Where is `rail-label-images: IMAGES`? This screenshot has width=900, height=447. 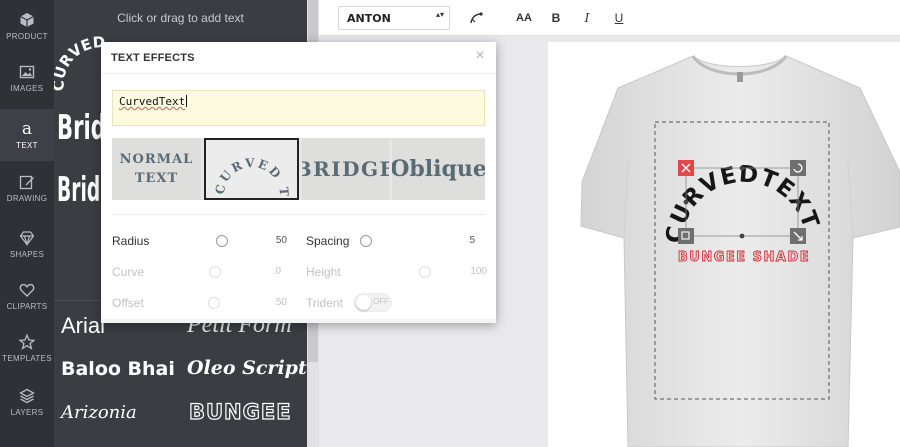
rail-label-images: IMAGES is located at coordinates (27, 88).